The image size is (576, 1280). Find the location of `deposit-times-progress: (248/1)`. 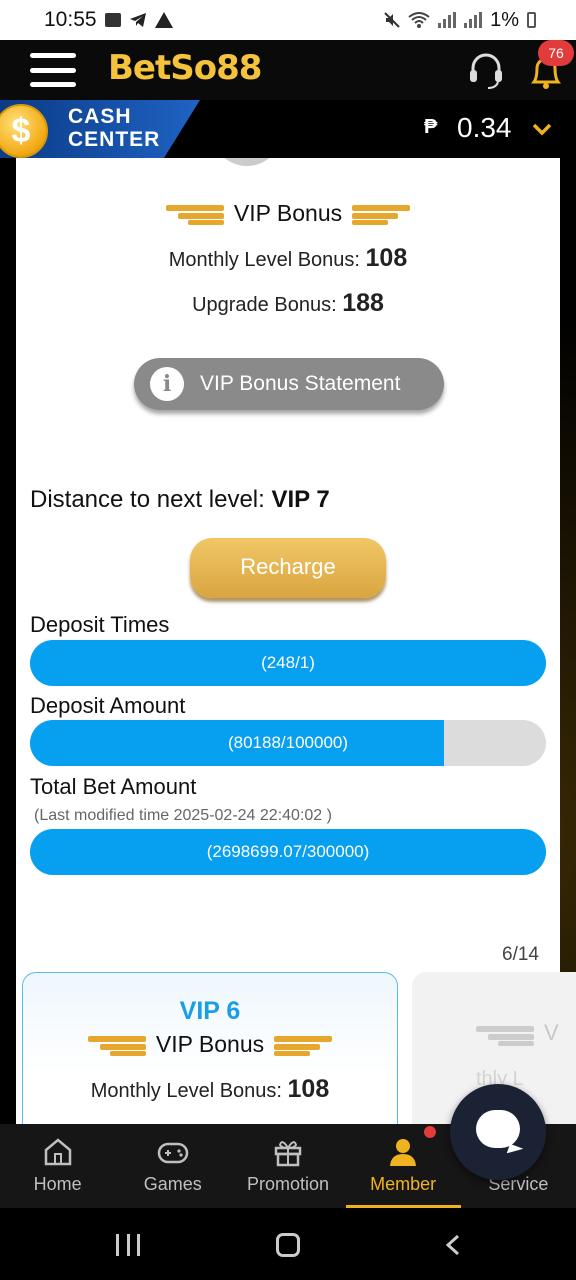

deposit-times-progress: (248/1) is located at coordinates (288, 663).